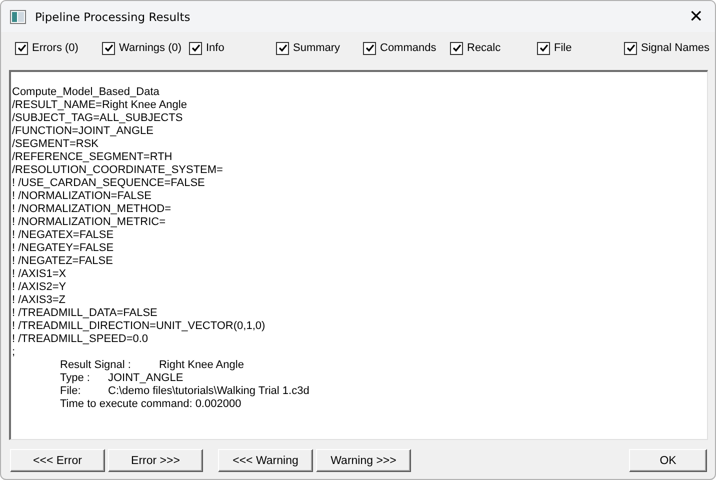  Describe the element at coordinates (40, 274) in the screenshot. I see `log-line: ! /AXIS1=X` at that location.